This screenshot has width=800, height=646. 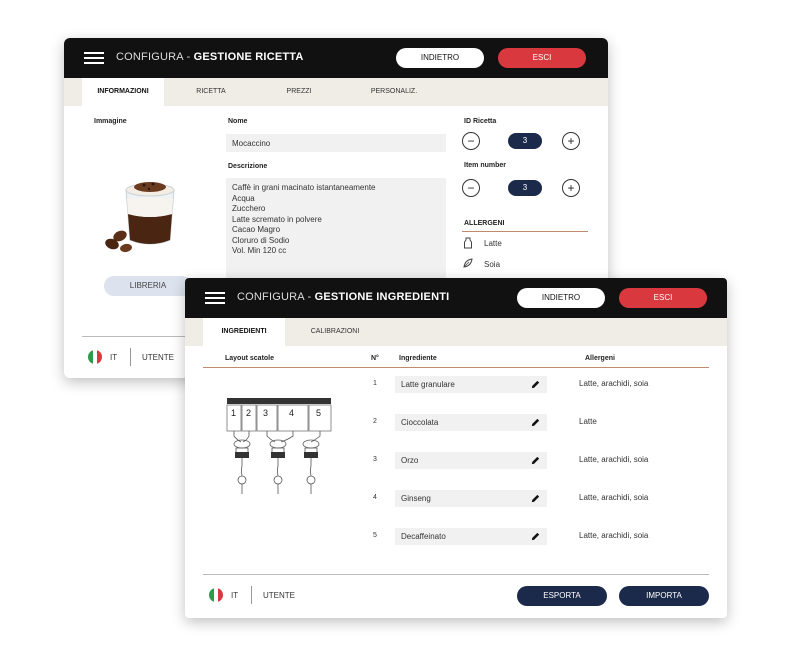 What do you see at coordinates (525, 231) in the screenshot?
I see `allergens-divider` at bounding box center [525, 231].